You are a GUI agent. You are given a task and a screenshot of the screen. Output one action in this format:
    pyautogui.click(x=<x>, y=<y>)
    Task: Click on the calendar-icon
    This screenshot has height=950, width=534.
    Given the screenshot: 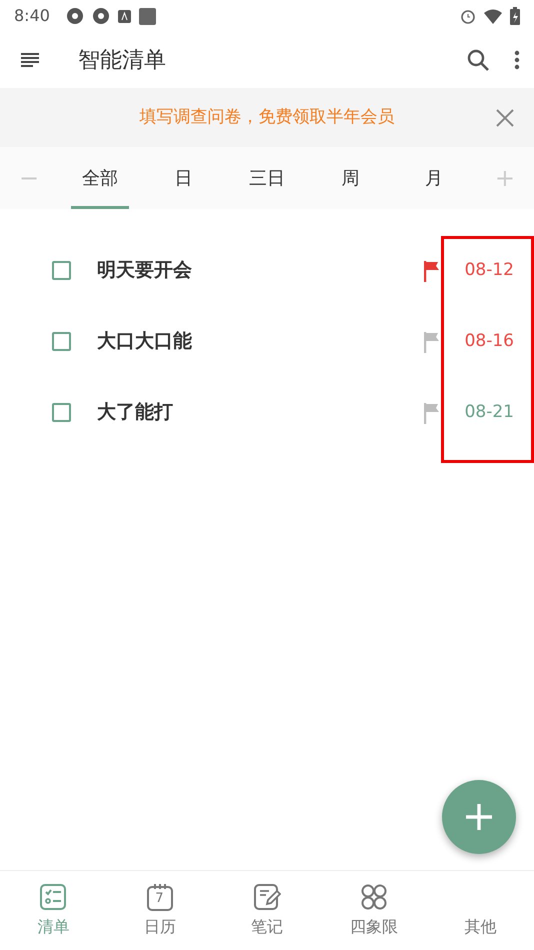 What is the action you would take?
    pyautogui.click(x=160, y=897)
    